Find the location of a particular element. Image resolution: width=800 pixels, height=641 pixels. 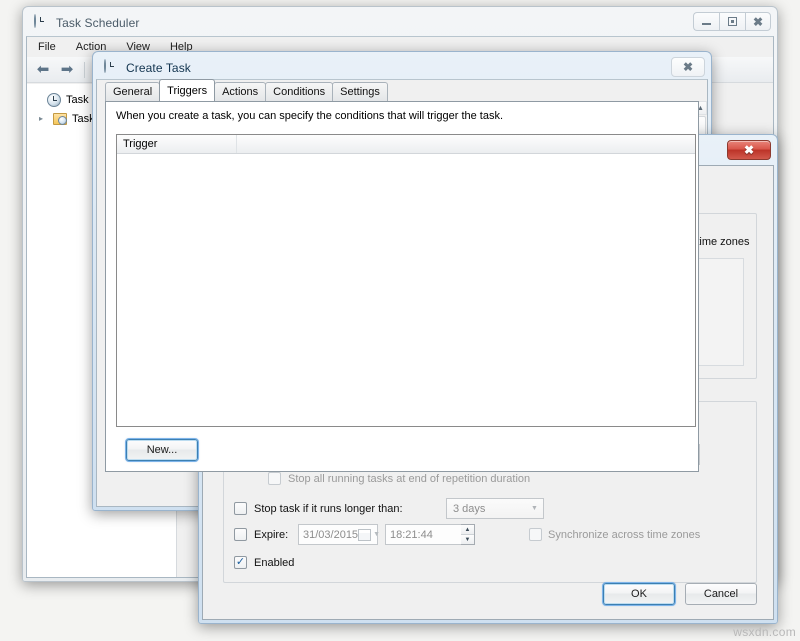

folder-clock-icon is located at coordinates (60, 118).